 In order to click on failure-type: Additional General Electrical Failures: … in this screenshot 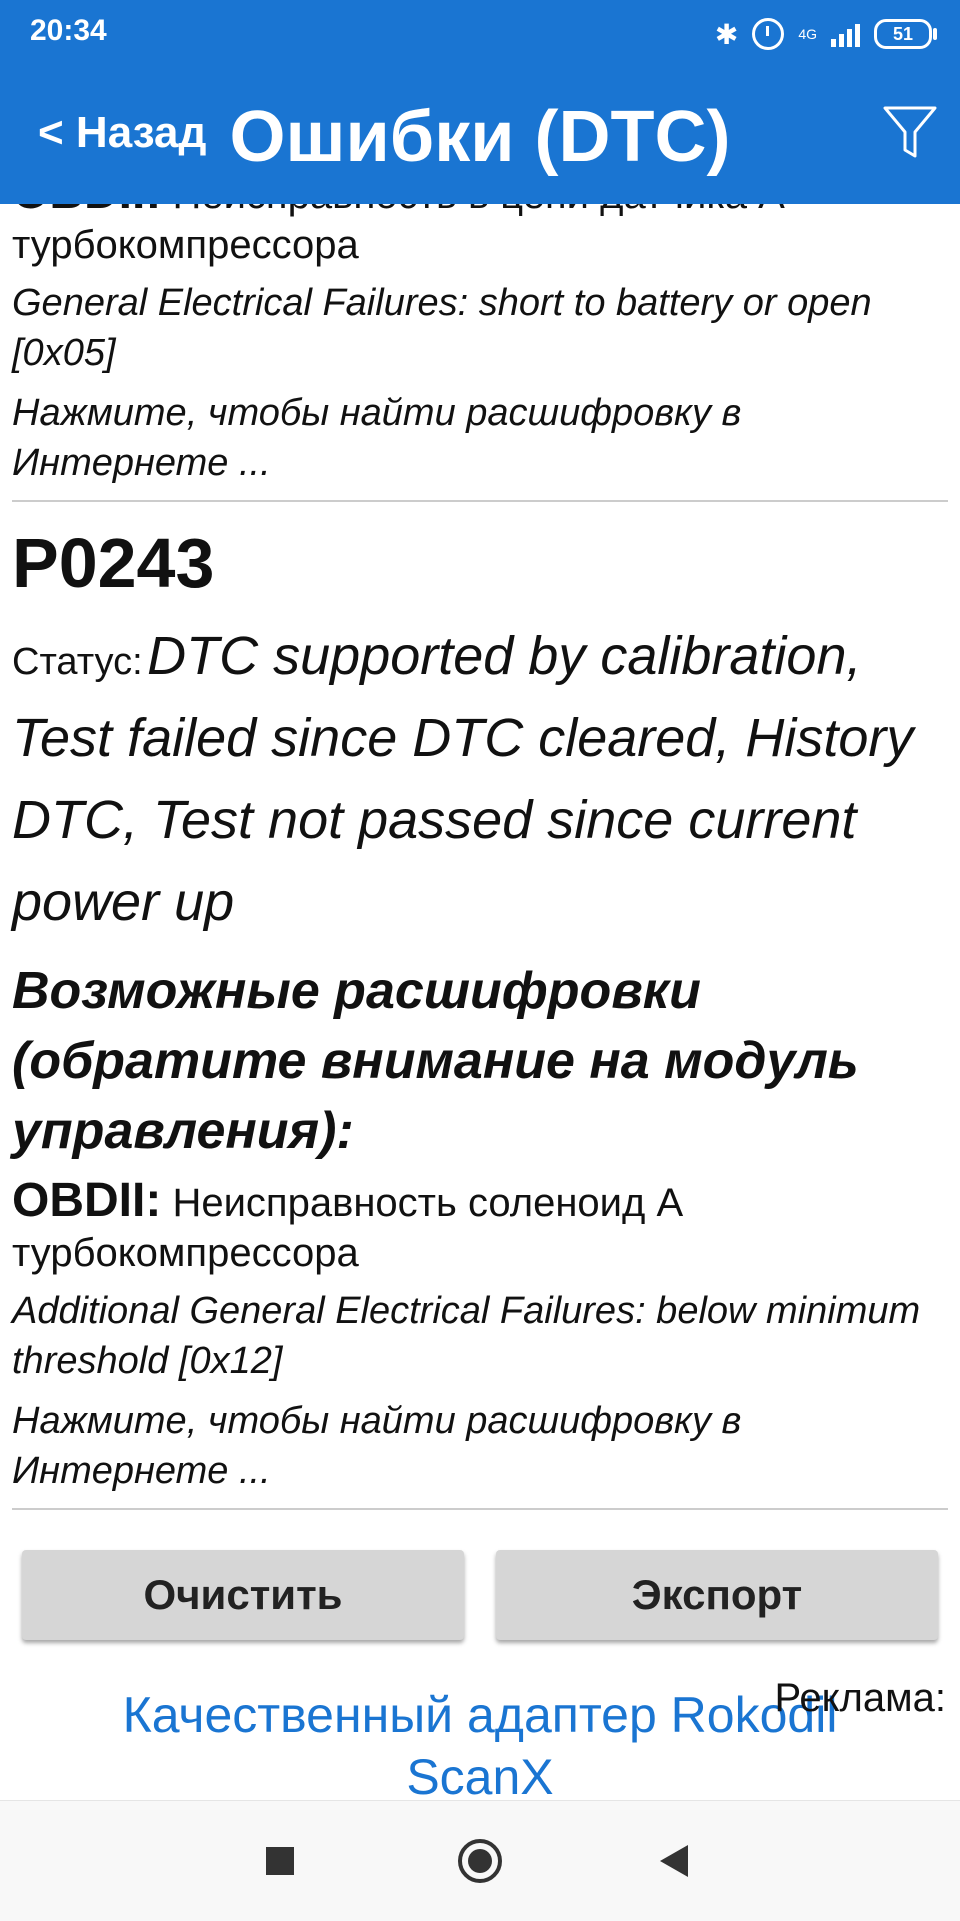, I will do `click(466, 1336)`.